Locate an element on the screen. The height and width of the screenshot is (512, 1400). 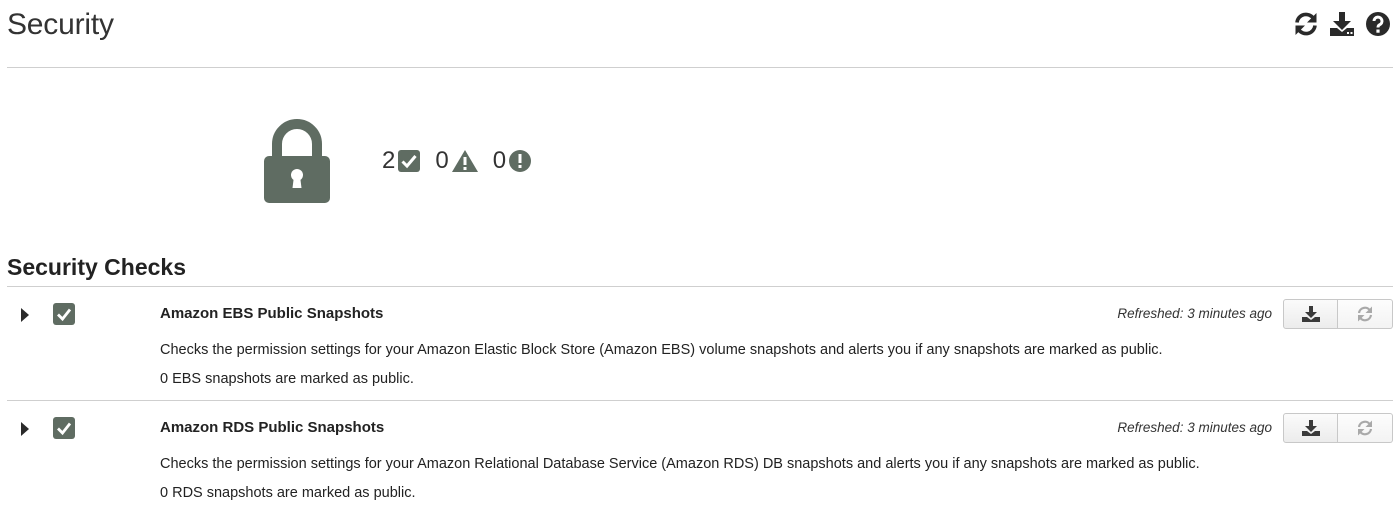
check-name: Amazon EBS Public Snapshots is located at coordinates (271, 313).